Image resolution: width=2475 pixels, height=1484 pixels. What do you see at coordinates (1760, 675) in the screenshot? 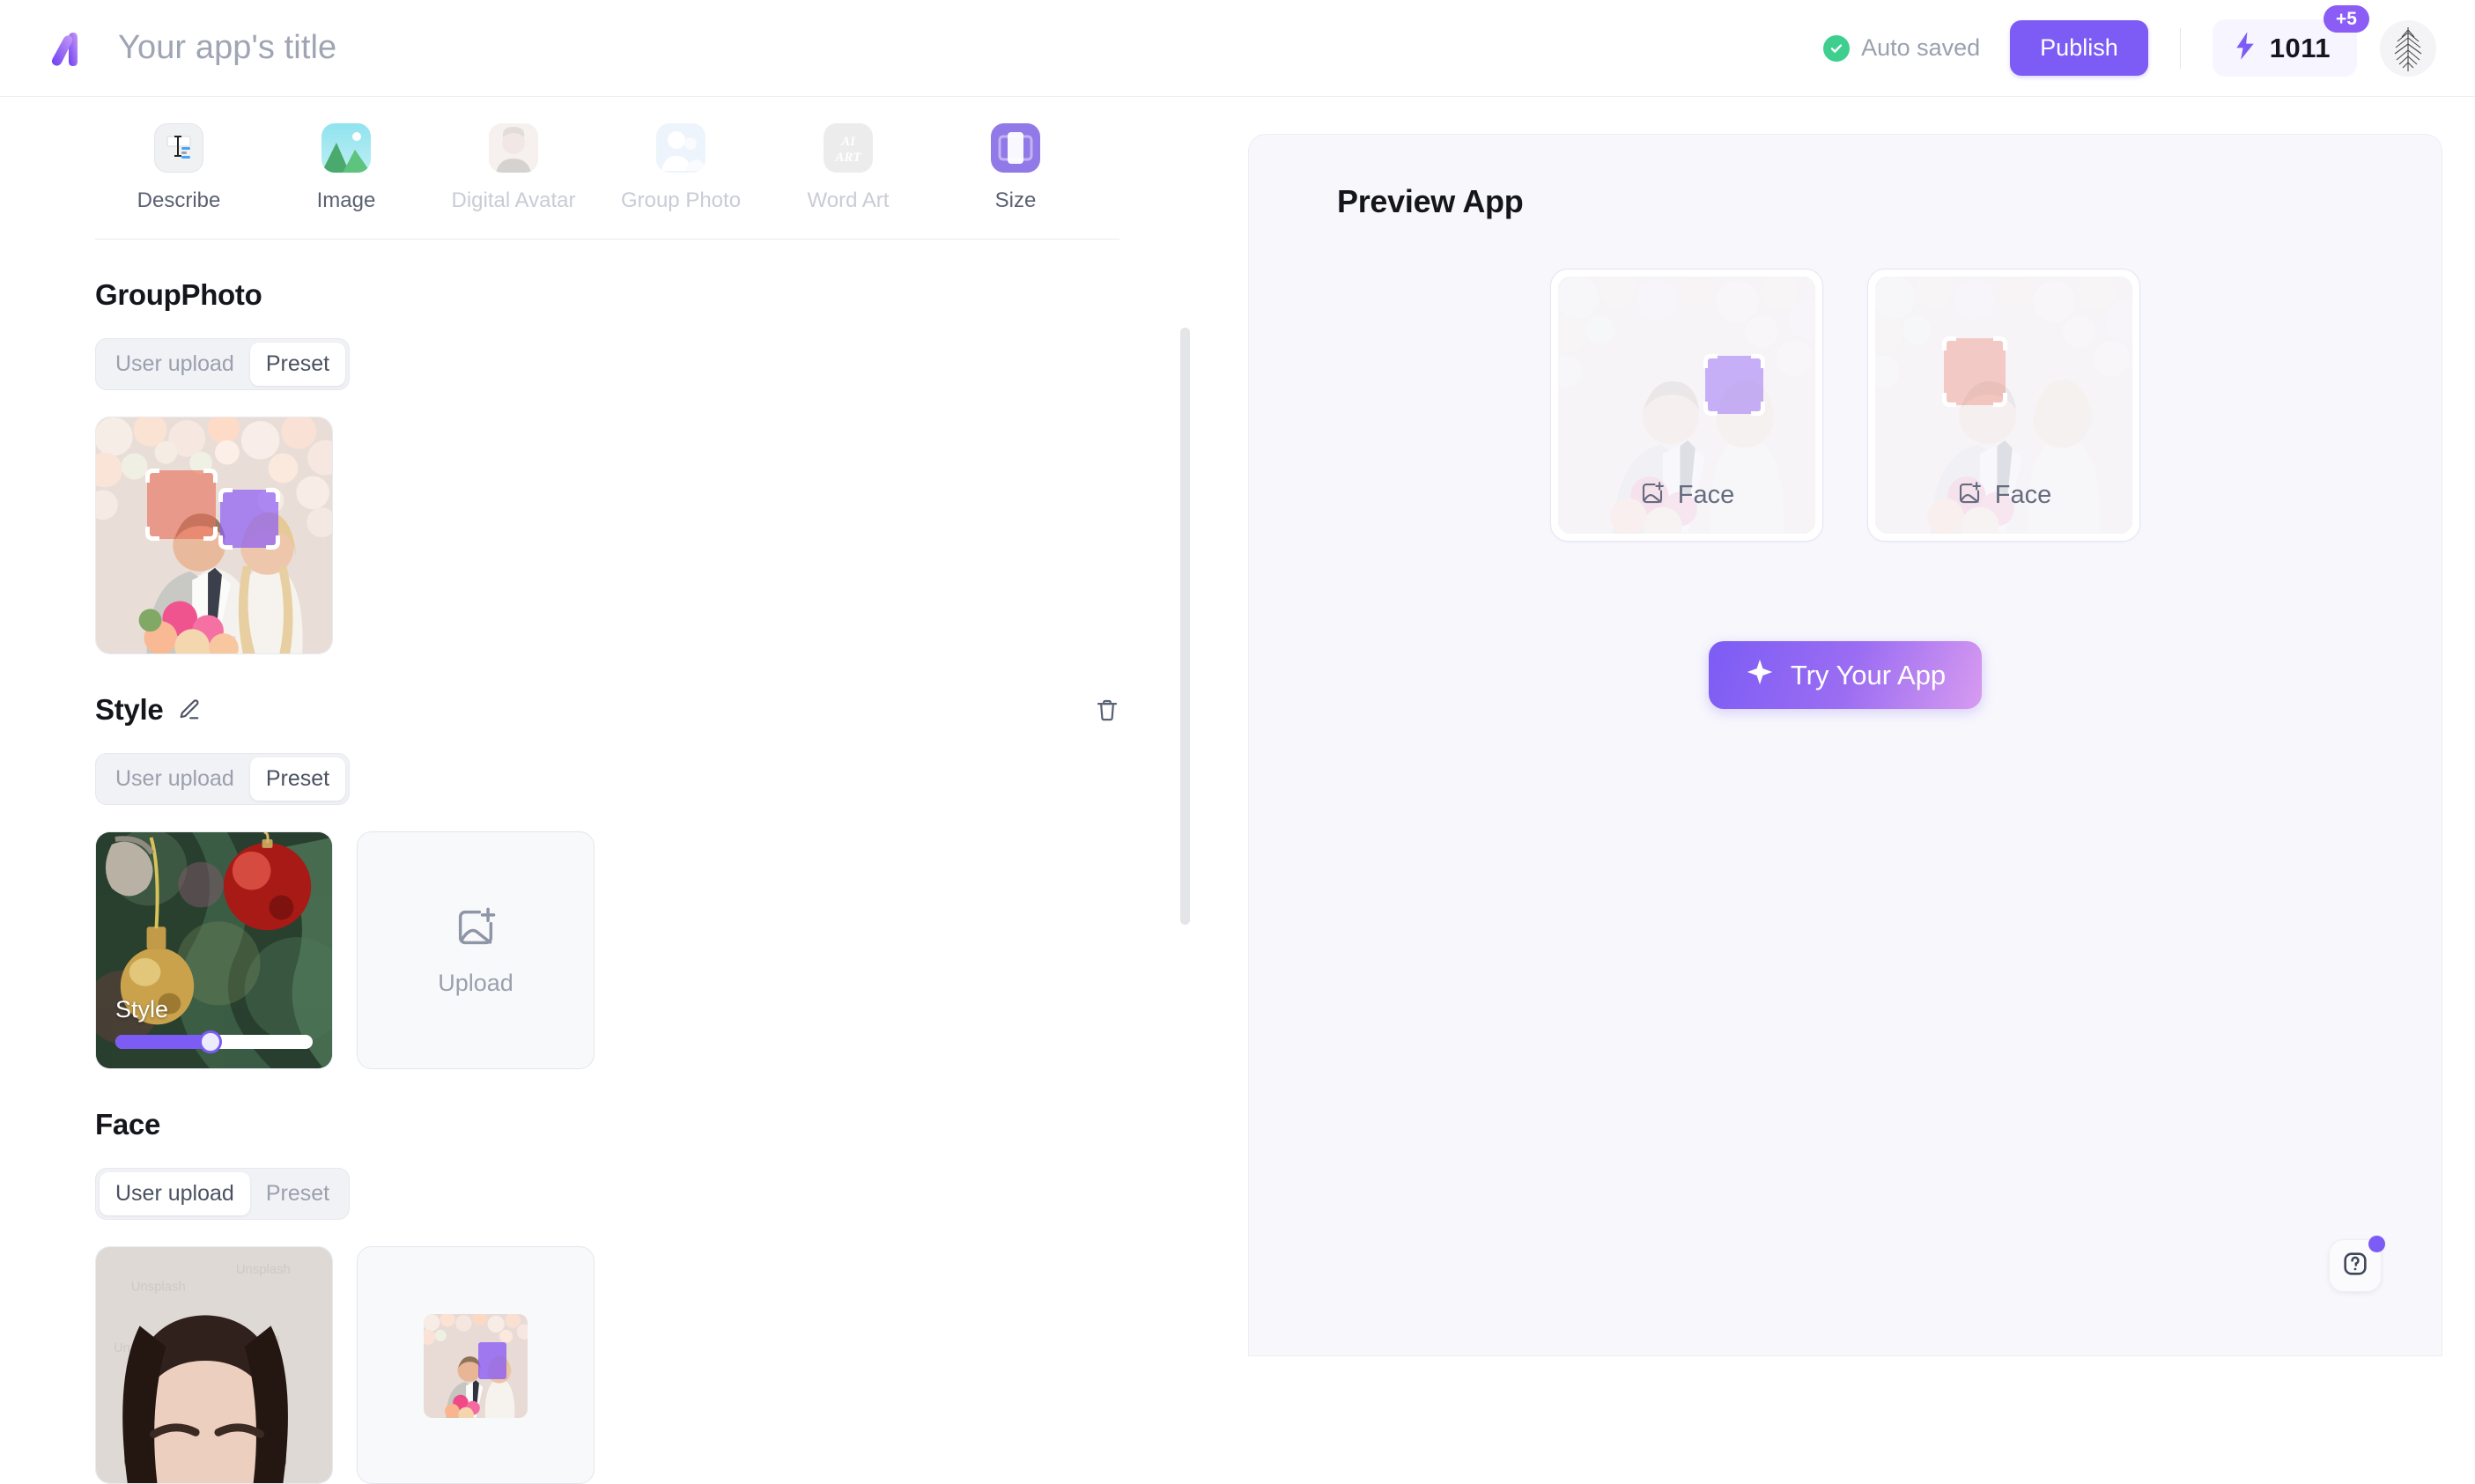
I see `sparkle-icon` at bounding box center [1760, 675].